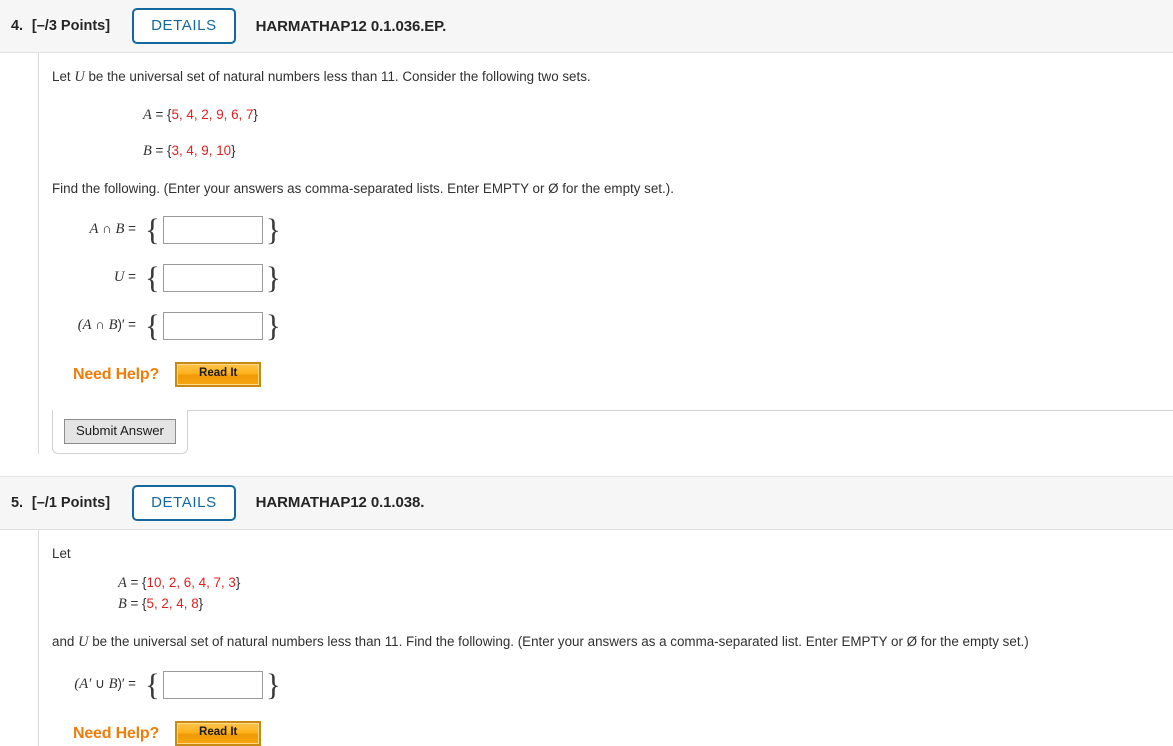 The width and height of the screenshot is (1173, 746). I want to click on set-b-values: 3, 4, 9, 10, so click(201, 150).